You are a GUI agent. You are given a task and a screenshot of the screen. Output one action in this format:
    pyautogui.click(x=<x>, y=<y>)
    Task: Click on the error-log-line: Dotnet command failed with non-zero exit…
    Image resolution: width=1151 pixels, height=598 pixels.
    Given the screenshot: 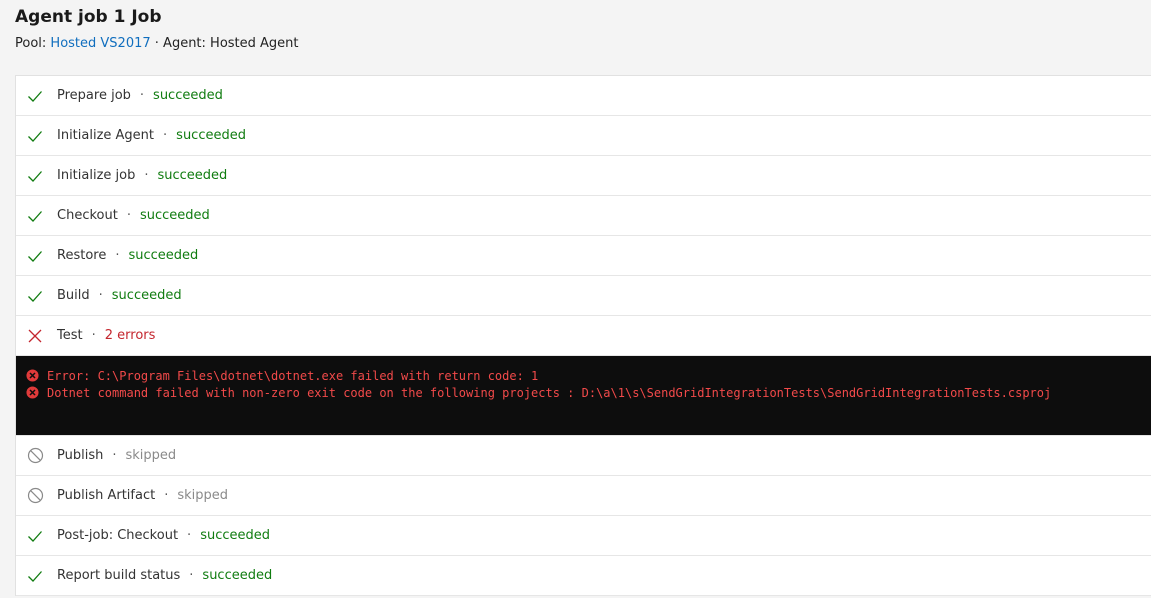 What is the action you would take?
    pyautogui.click(x=583, y=392)
    